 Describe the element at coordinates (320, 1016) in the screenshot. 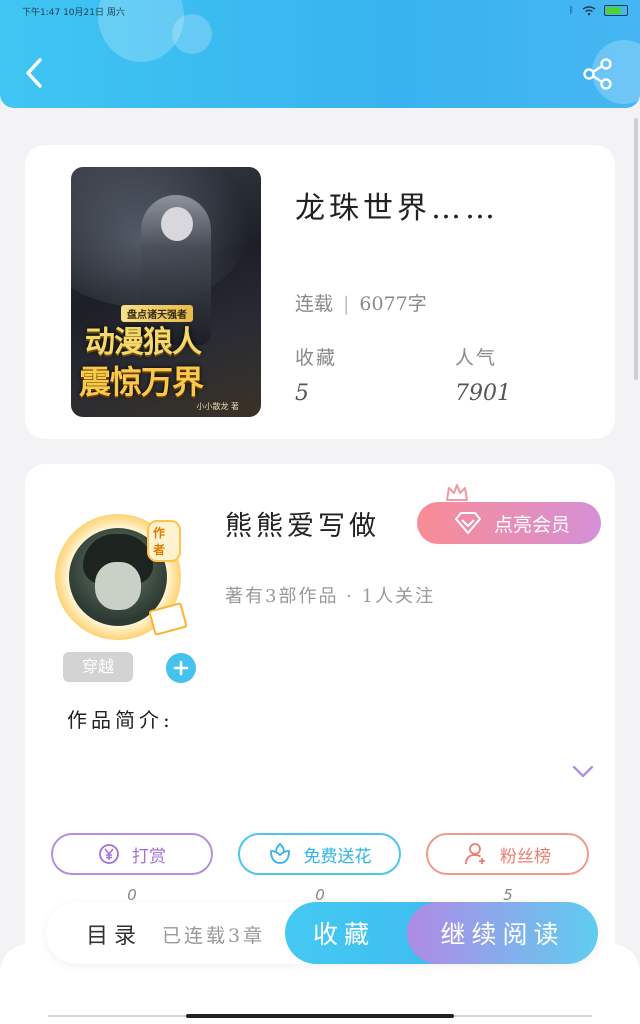

I see `home-indicator` at that location.